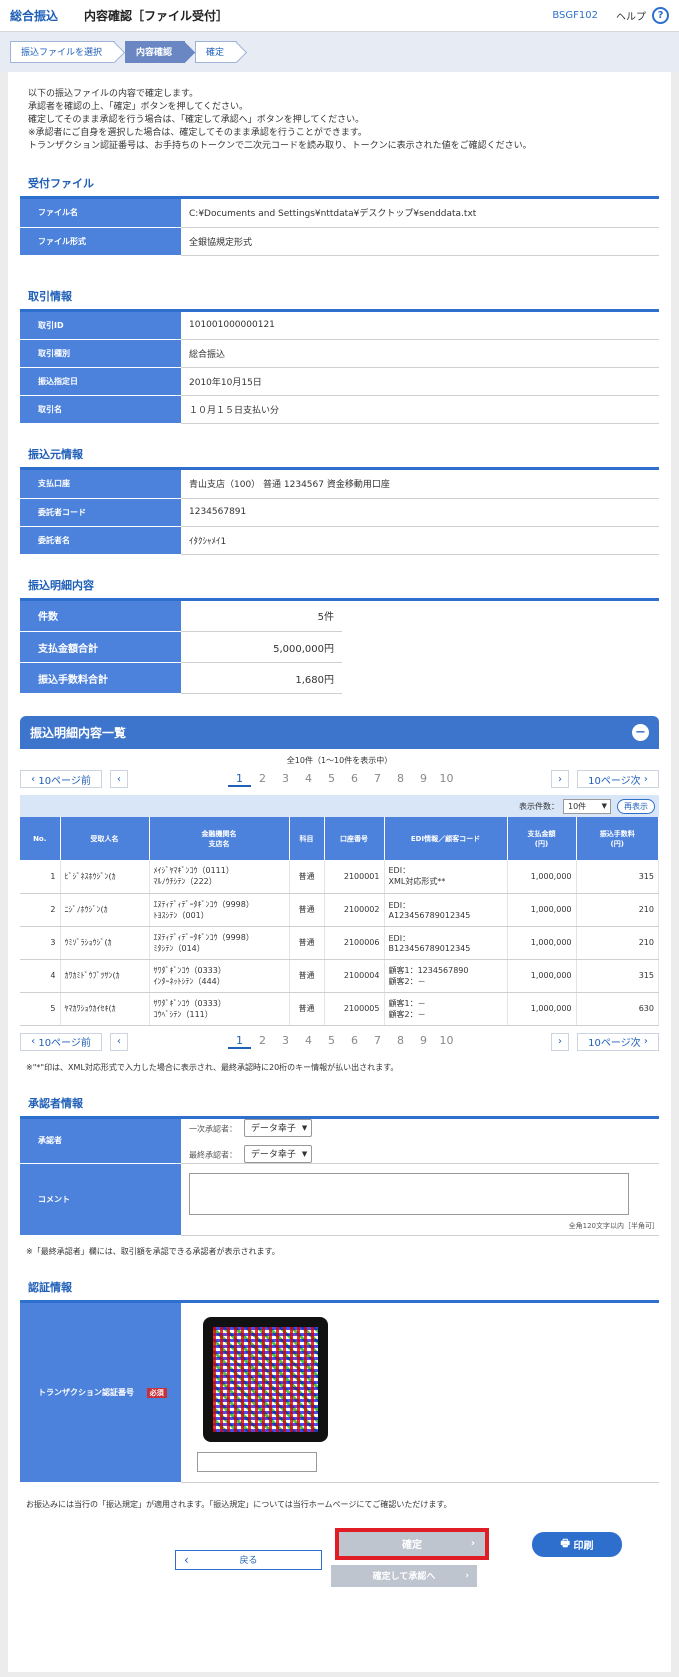 The image size is (679, 1677). I want to click on comment-cell: 全角120文字以内［半角可］, so click(420, 1199).